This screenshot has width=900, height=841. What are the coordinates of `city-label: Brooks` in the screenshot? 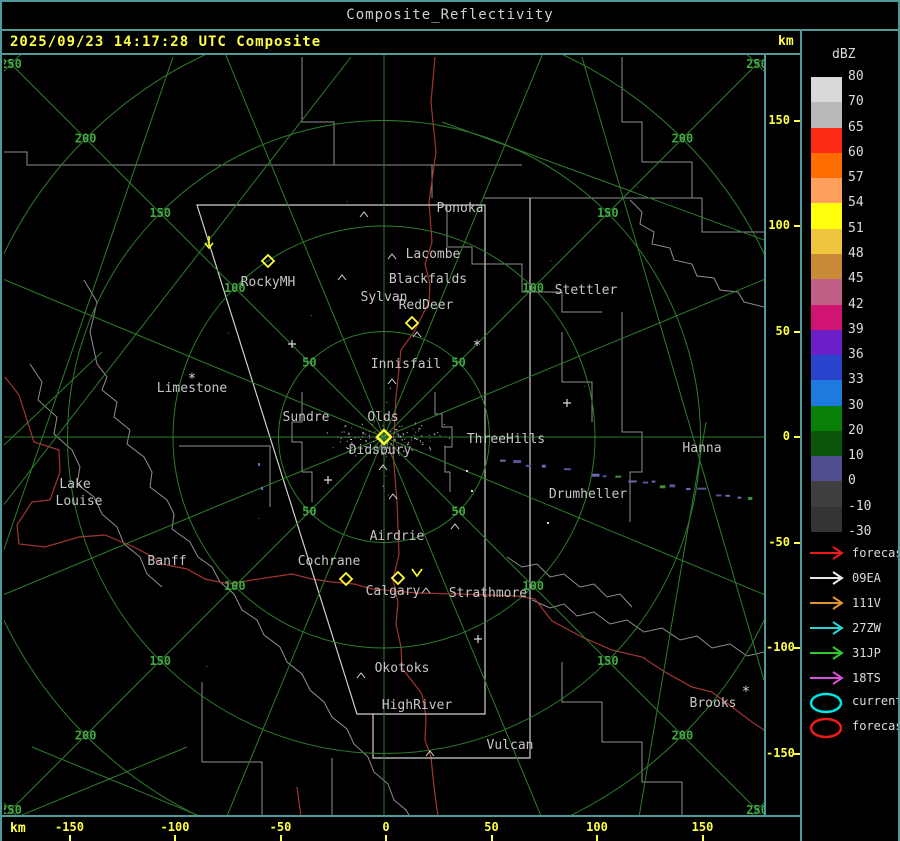 It's located at (713, 703).